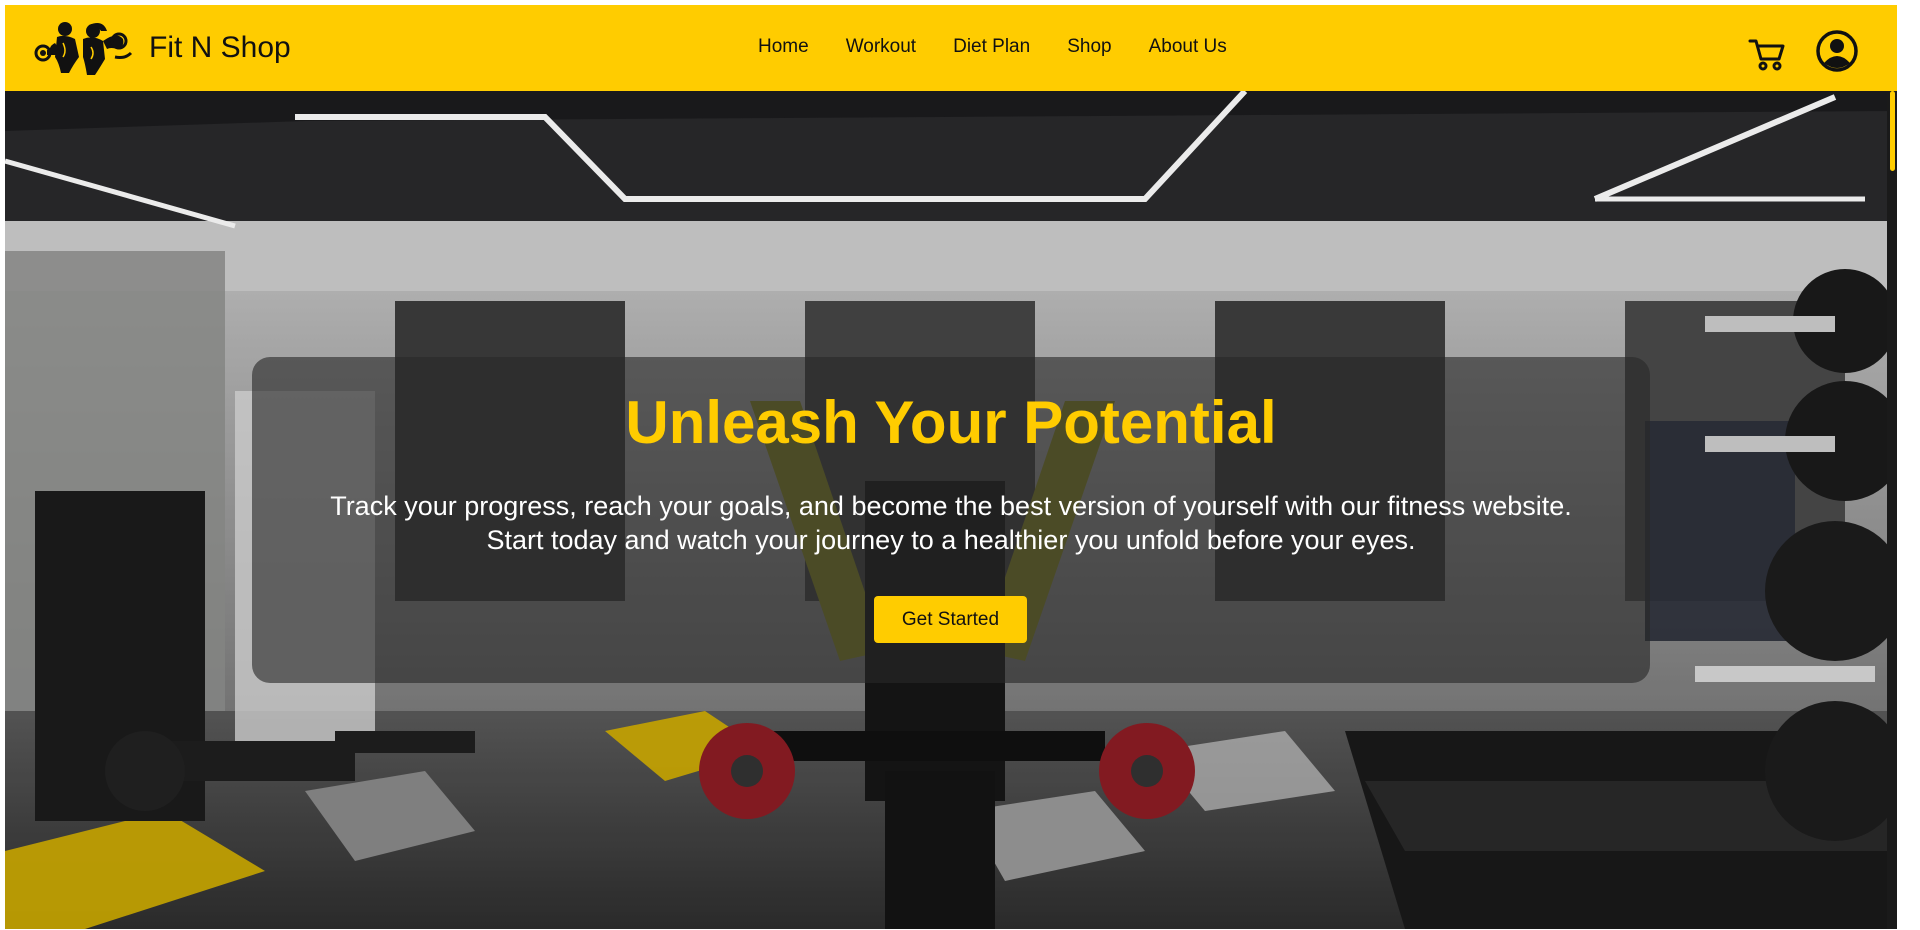 The width and height of the screenshot is (1920, 930). I want to click on nav-link-workout: Workout, so click(881, 47).